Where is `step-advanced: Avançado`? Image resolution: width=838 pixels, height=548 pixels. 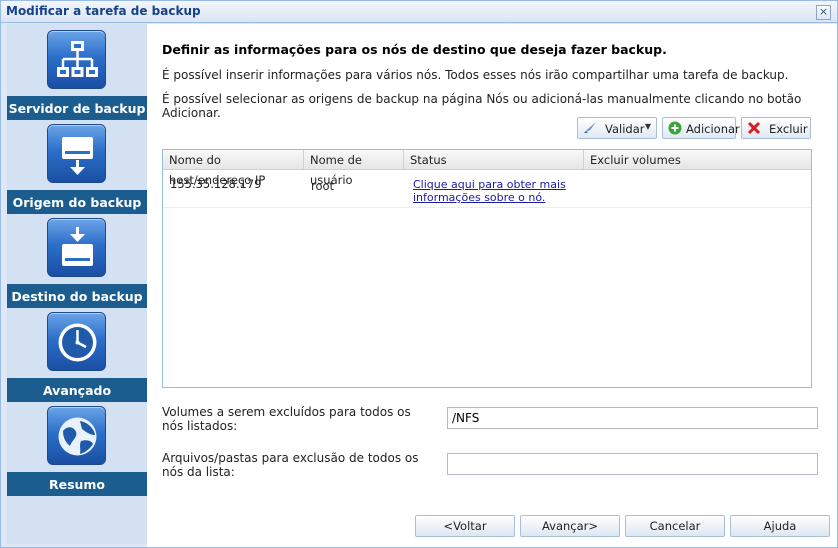
step-advanced: Avançado is located at coordinates (77, 355).